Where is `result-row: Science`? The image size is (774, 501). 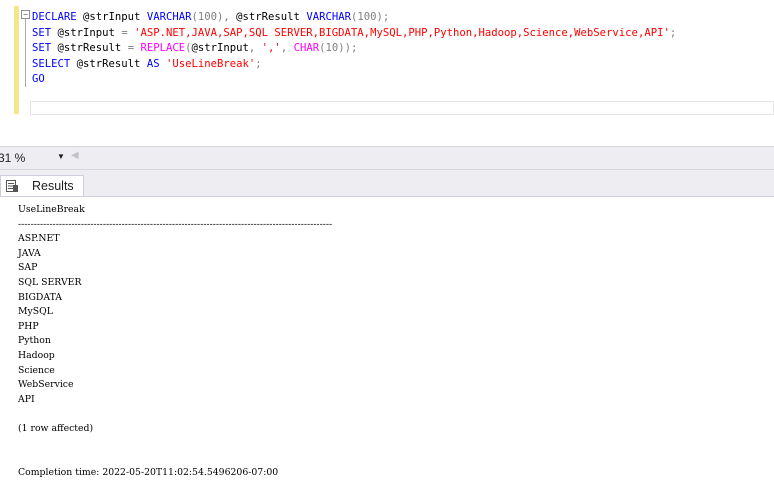
result-row: Science is located at coordinates (36, 370).